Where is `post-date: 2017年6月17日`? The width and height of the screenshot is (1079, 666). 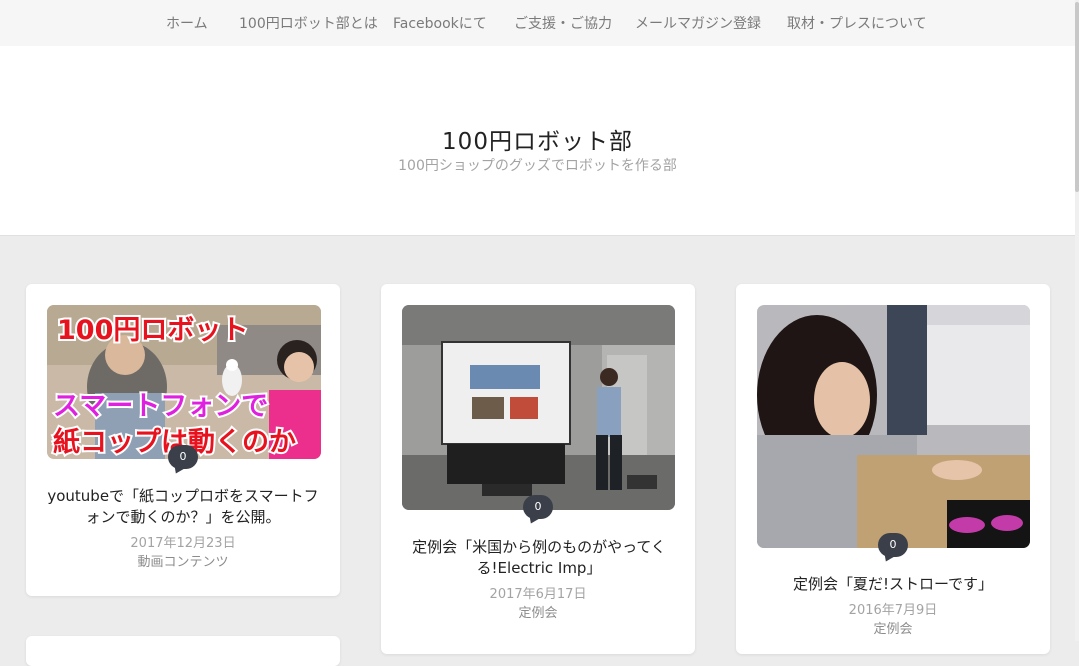 post-date: 2017年6月17日 is located at coordinates (538, 594).